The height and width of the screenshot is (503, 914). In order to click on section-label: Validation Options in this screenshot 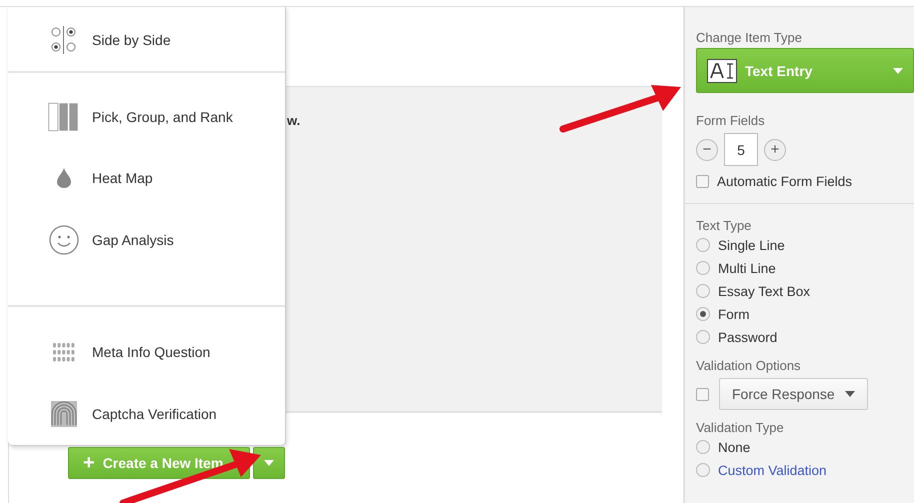, I will do `click(749, 365)`.